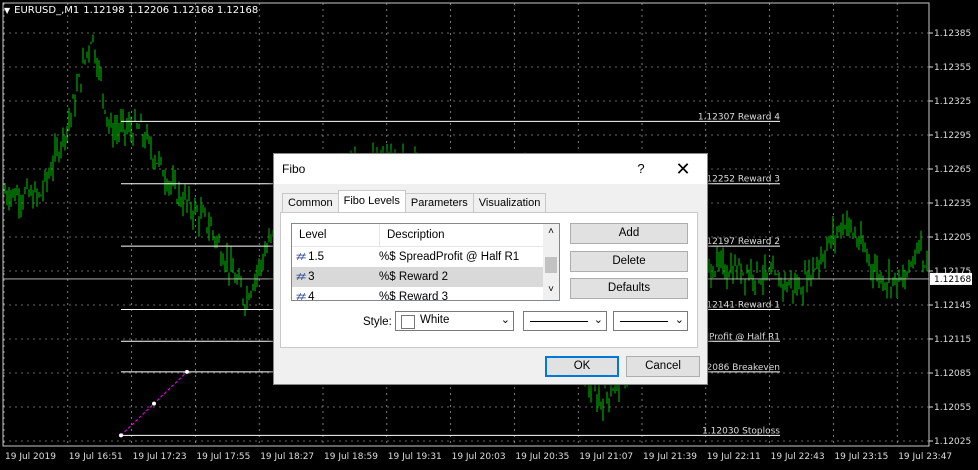  I want to click on line-width-select: ⌄, so click(650, 321).